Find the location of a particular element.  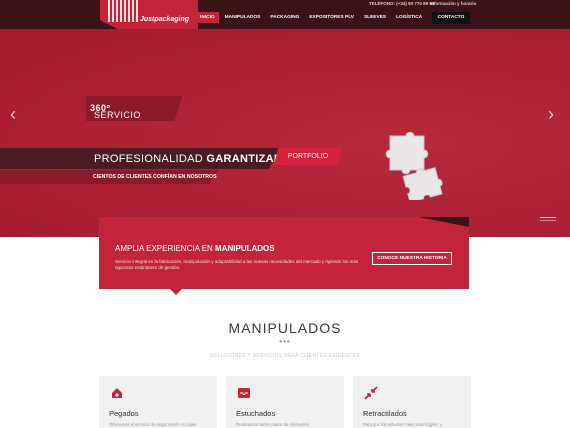

chevron-left-icon: ‹ is located at coordinates (13, 114).